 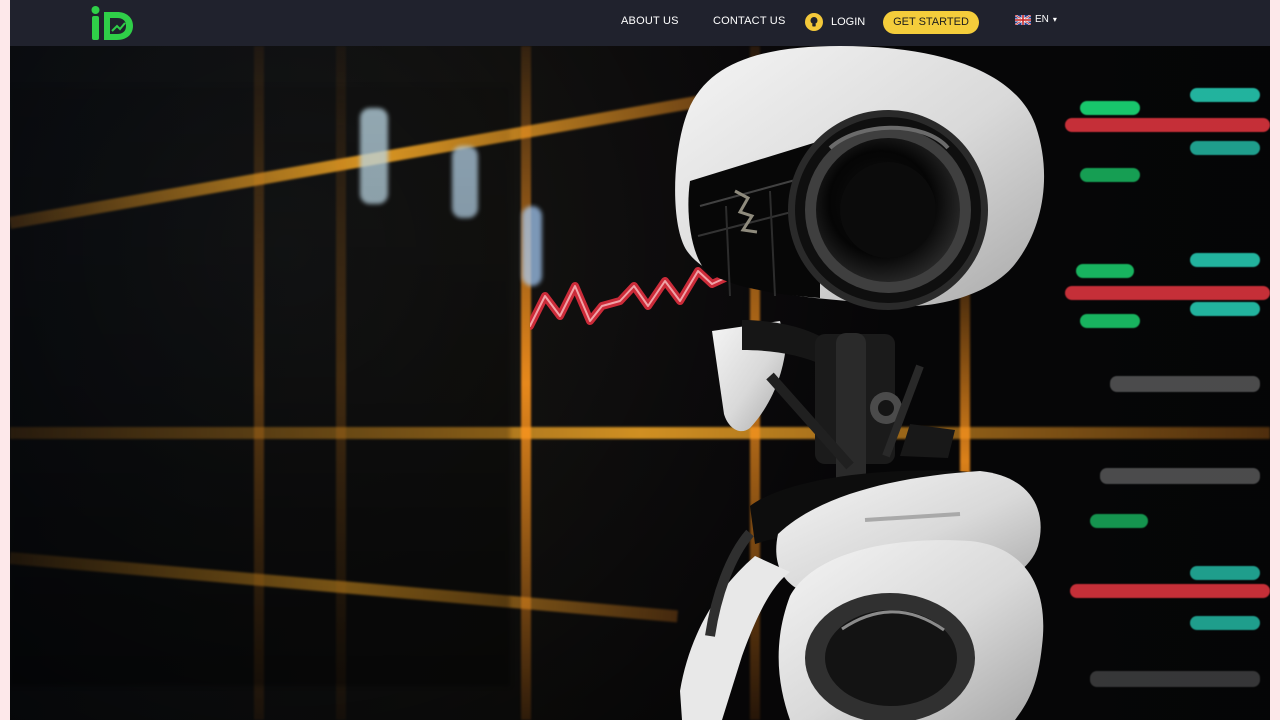 What do you see at coordinates (749, 21) in the screenshot?
I see `nav-contact-us: CONTACT US` at bounding box center [749, 21].